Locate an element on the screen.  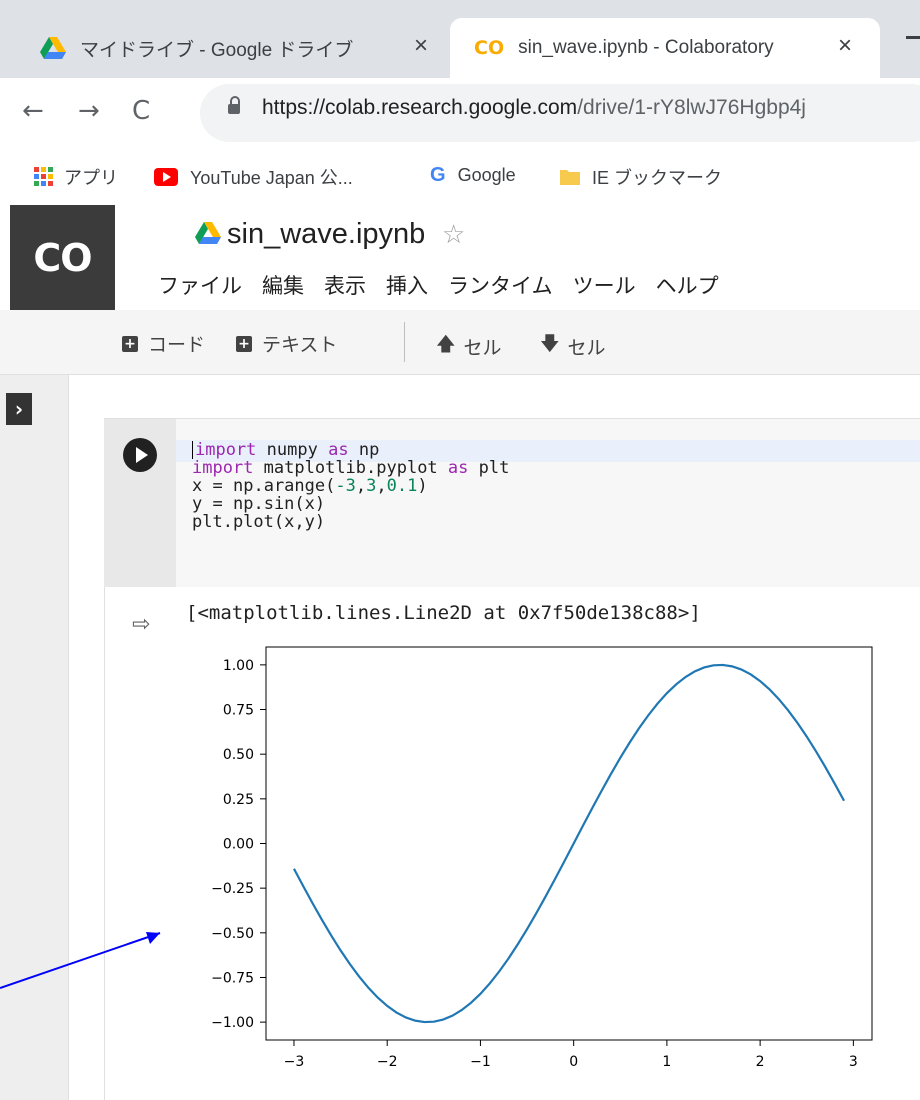
annotation-arrow is located at coordinates (80, 960).